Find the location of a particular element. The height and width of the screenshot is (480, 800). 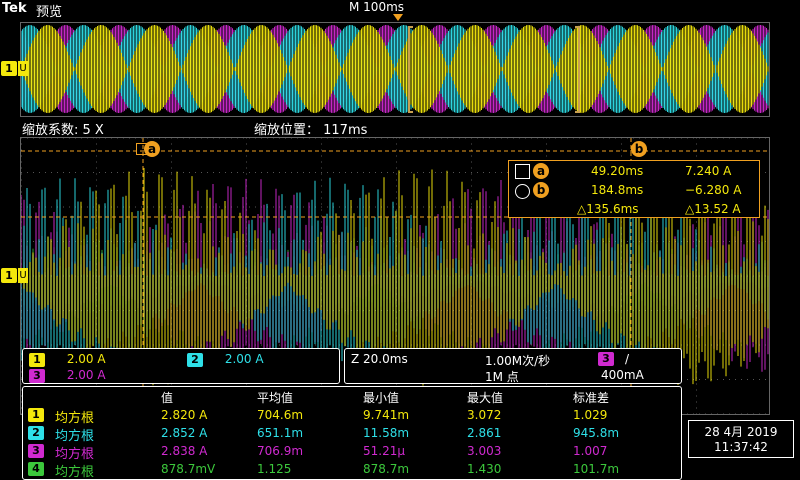

meas-row: 4 均方根 878.7mV 1.125 878.7m 1.430 101.7m is located at coordinates (352, 470).